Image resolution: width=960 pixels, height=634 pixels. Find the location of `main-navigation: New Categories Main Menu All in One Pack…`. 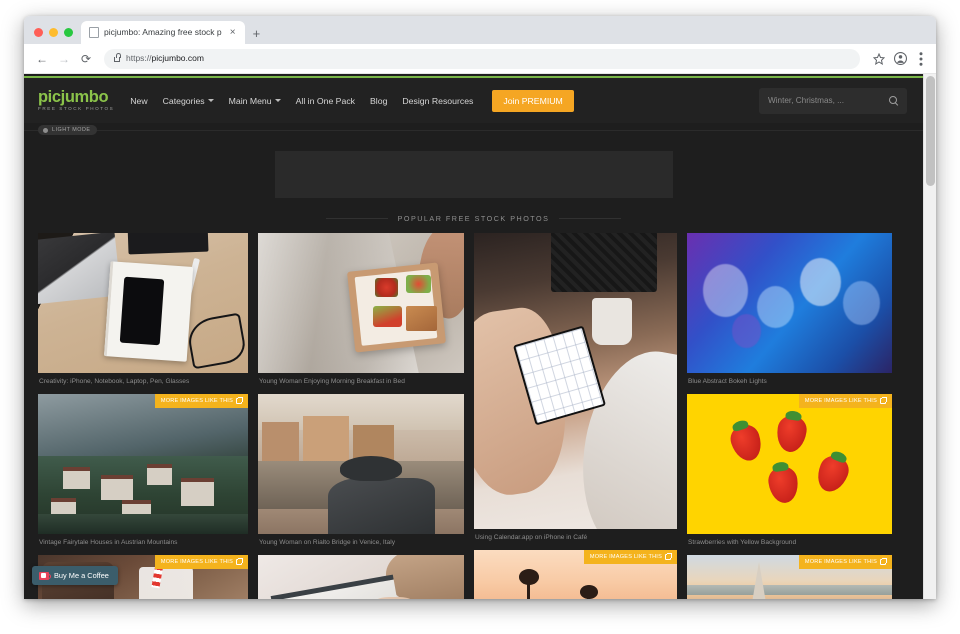

main-navigation: New Categories Main Menu All in One Pack… is located at coordinates (444, 100).